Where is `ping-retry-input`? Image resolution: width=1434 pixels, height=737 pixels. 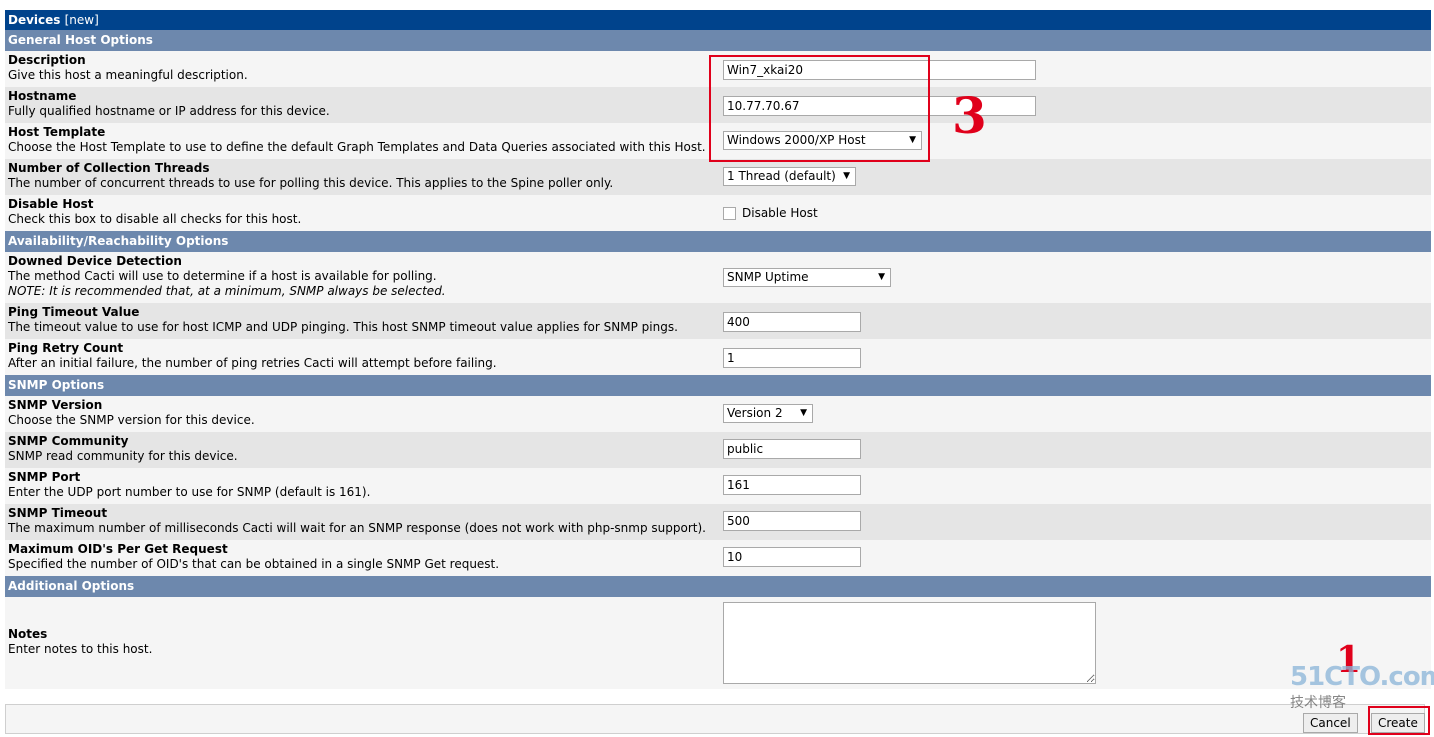 ping-retry-input is located at coordinates (792, 358).